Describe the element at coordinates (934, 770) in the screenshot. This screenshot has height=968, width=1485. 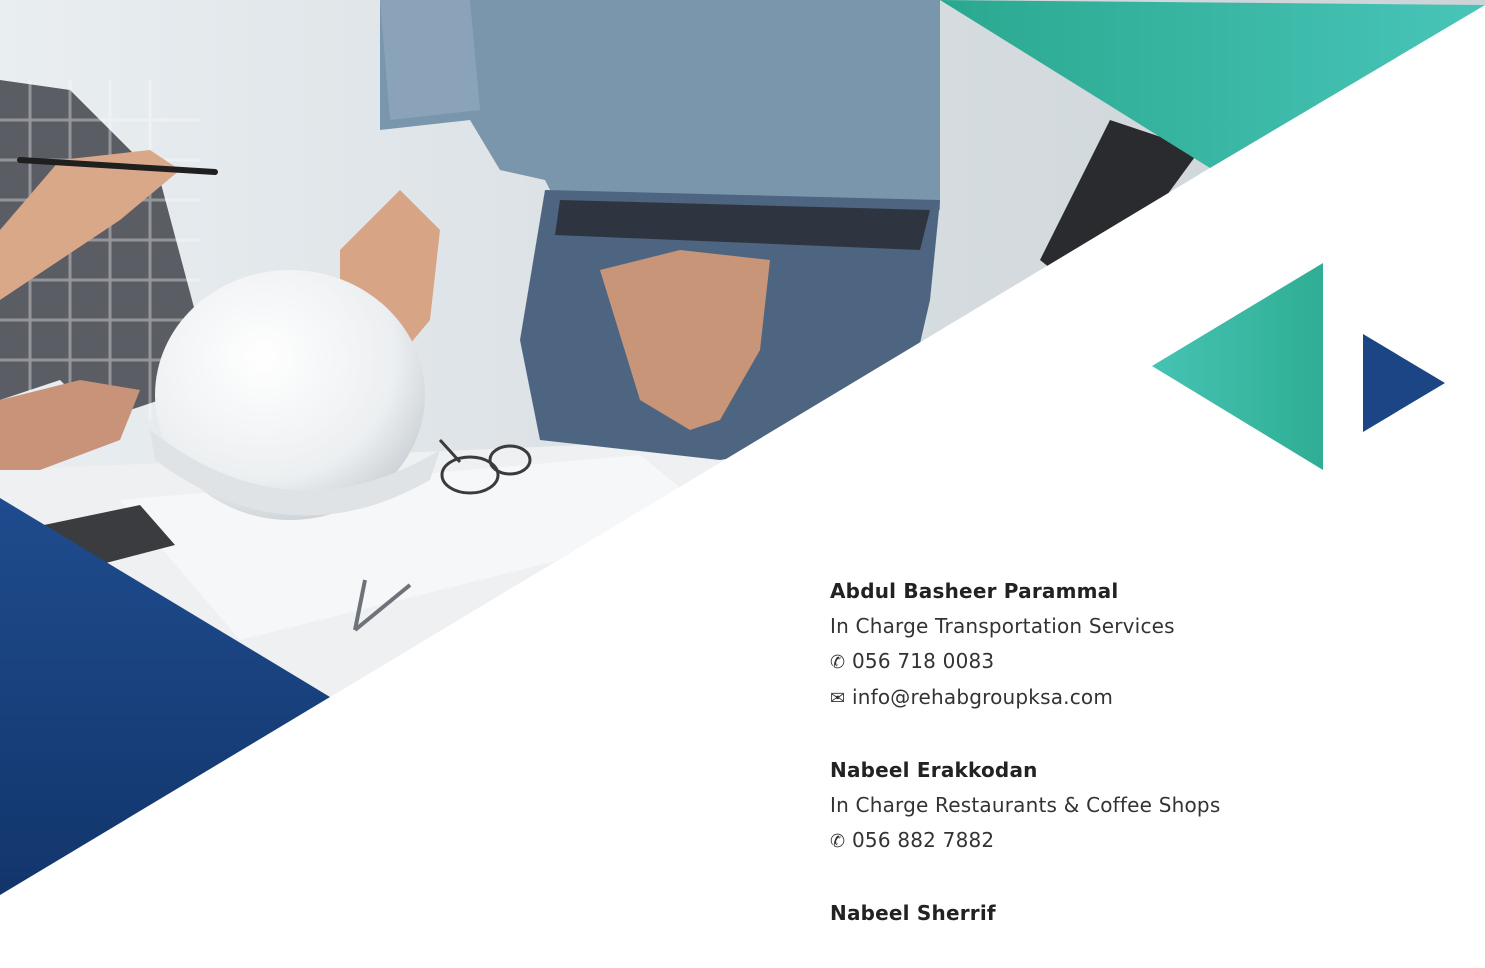
I see `contact-name: Nabeel Erakkodan` at that location.